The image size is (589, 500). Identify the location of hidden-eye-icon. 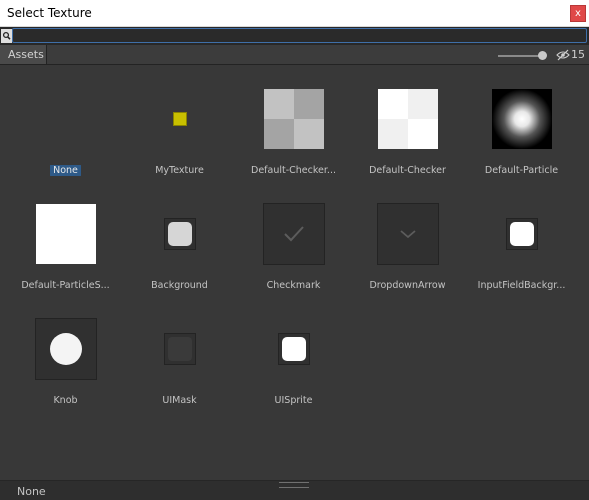
(563, 55).